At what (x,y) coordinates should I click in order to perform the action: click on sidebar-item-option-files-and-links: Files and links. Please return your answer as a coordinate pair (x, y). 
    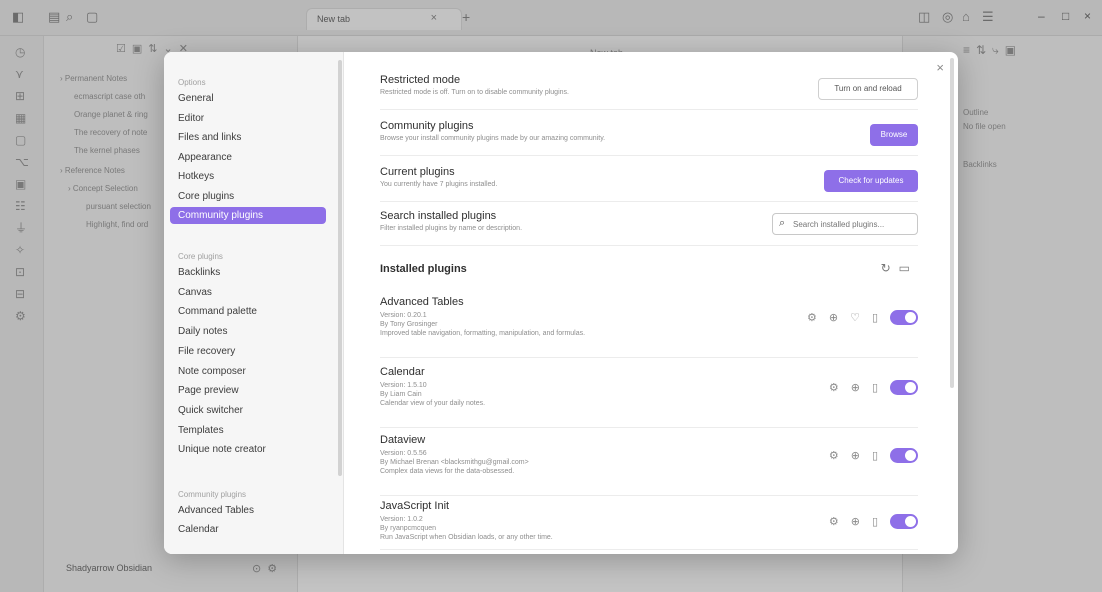
    Looking at the image, I should click on (248, 137).